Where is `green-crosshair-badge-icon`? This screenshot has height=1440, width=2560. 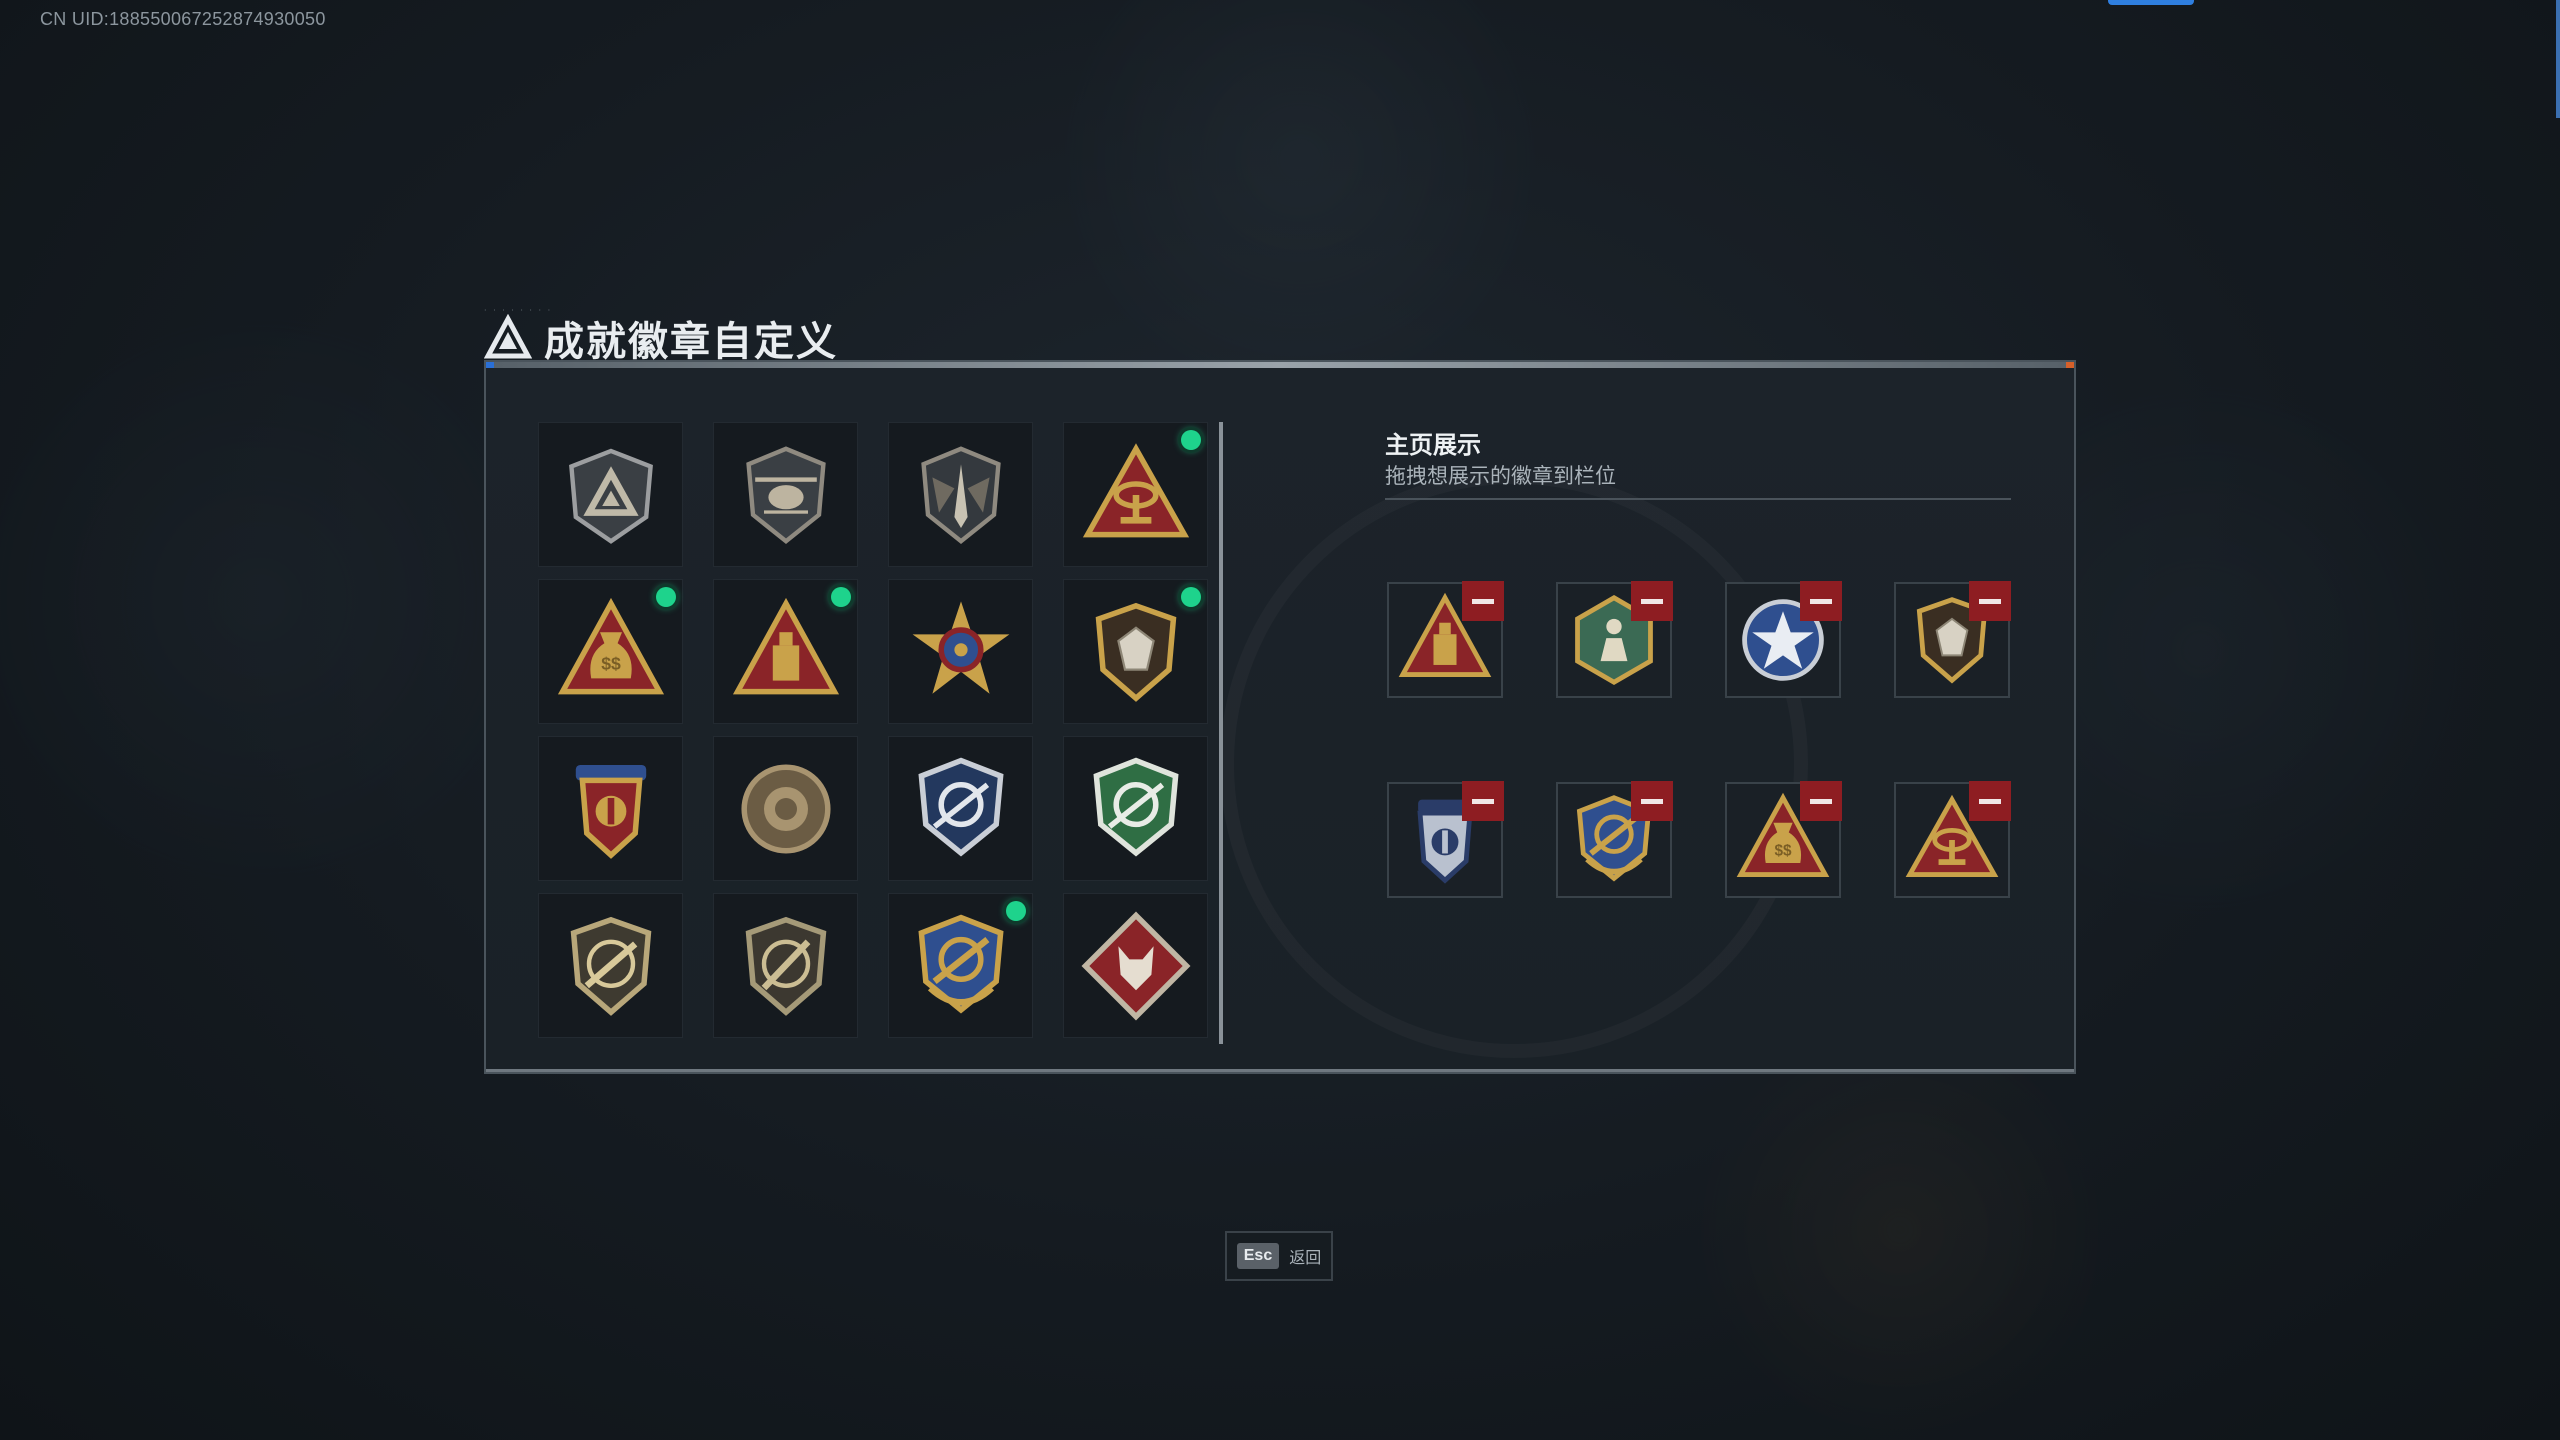
green-crosshair-badge-icon is located at coordinates (1135, 807).